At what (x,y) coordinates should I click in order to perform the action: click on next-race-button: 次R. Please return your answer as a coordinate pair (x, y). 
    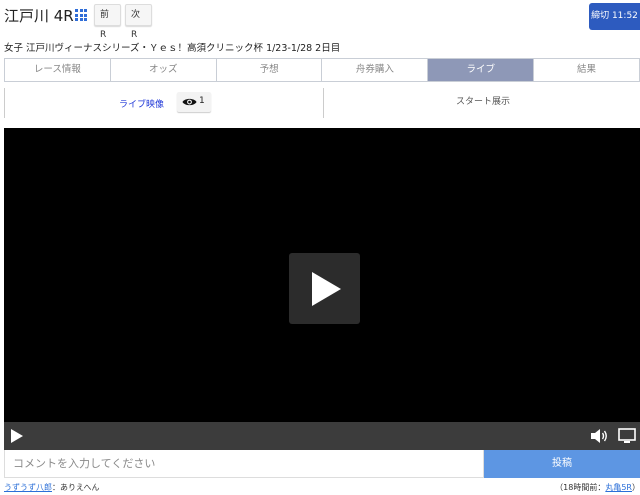
    Looking at the image, I should click on (138, 22).